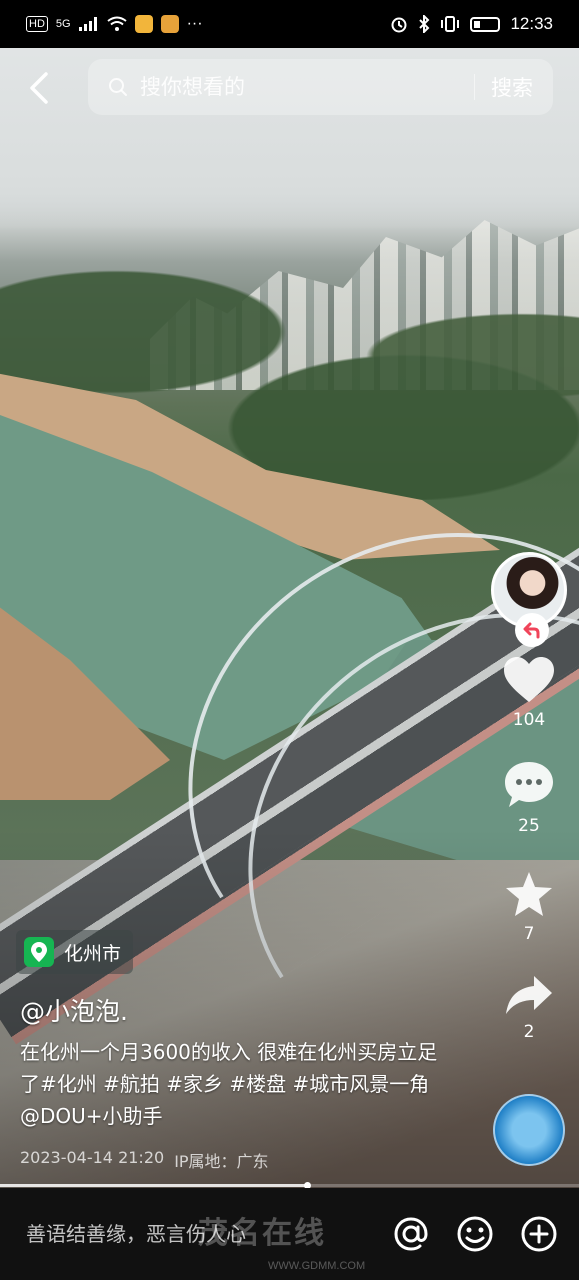 This screenshot has width=579, height=1280. Describe the element at coordinates (539, 1234) in the screenshot. I see `plus-icon` at that location.